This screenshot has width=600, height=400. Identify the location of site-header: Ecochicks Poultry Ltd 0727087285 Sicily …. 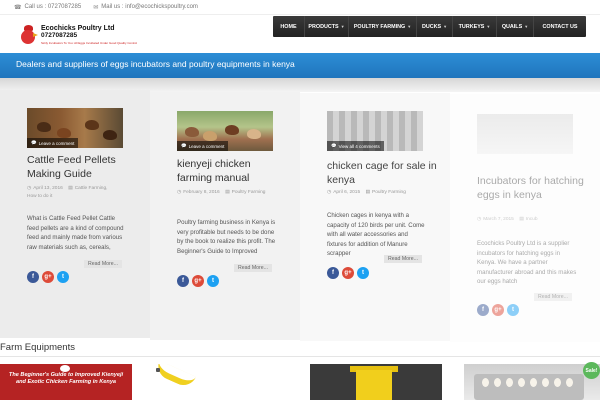
(300, 34).